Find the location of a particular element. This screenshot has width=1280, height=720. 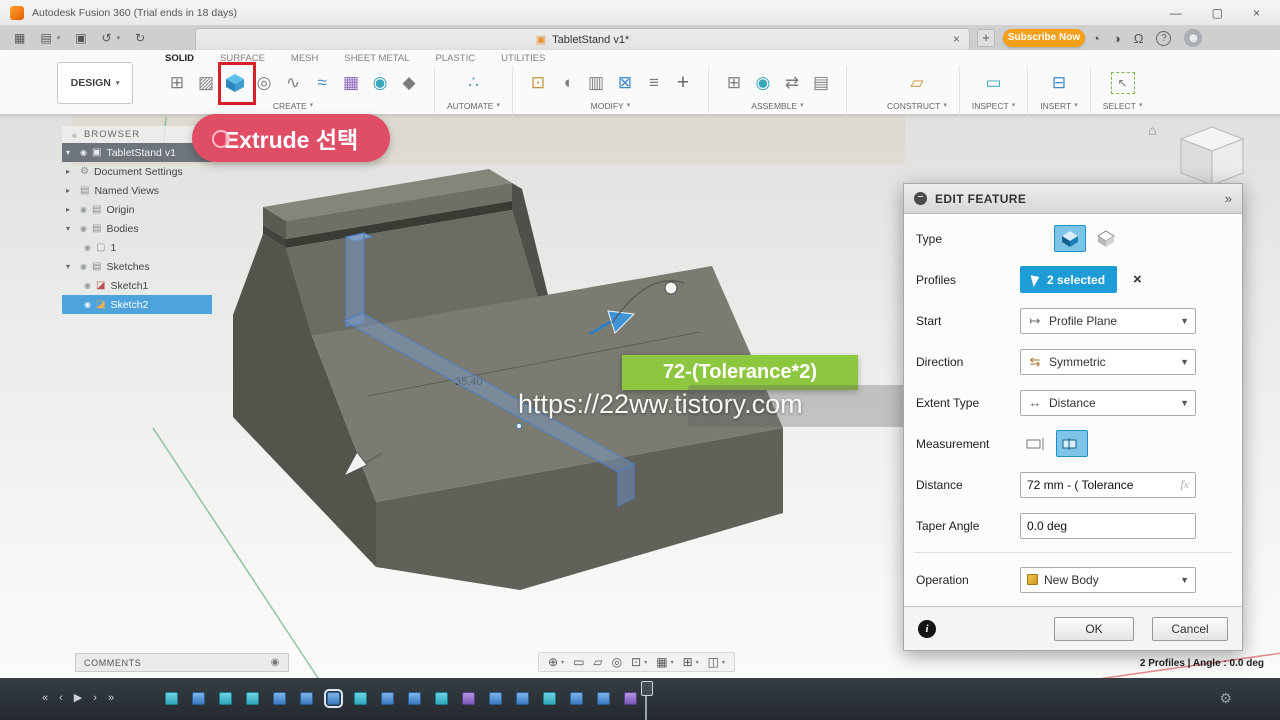

automate-icon: ∴ is located at coordinates (473, 83).